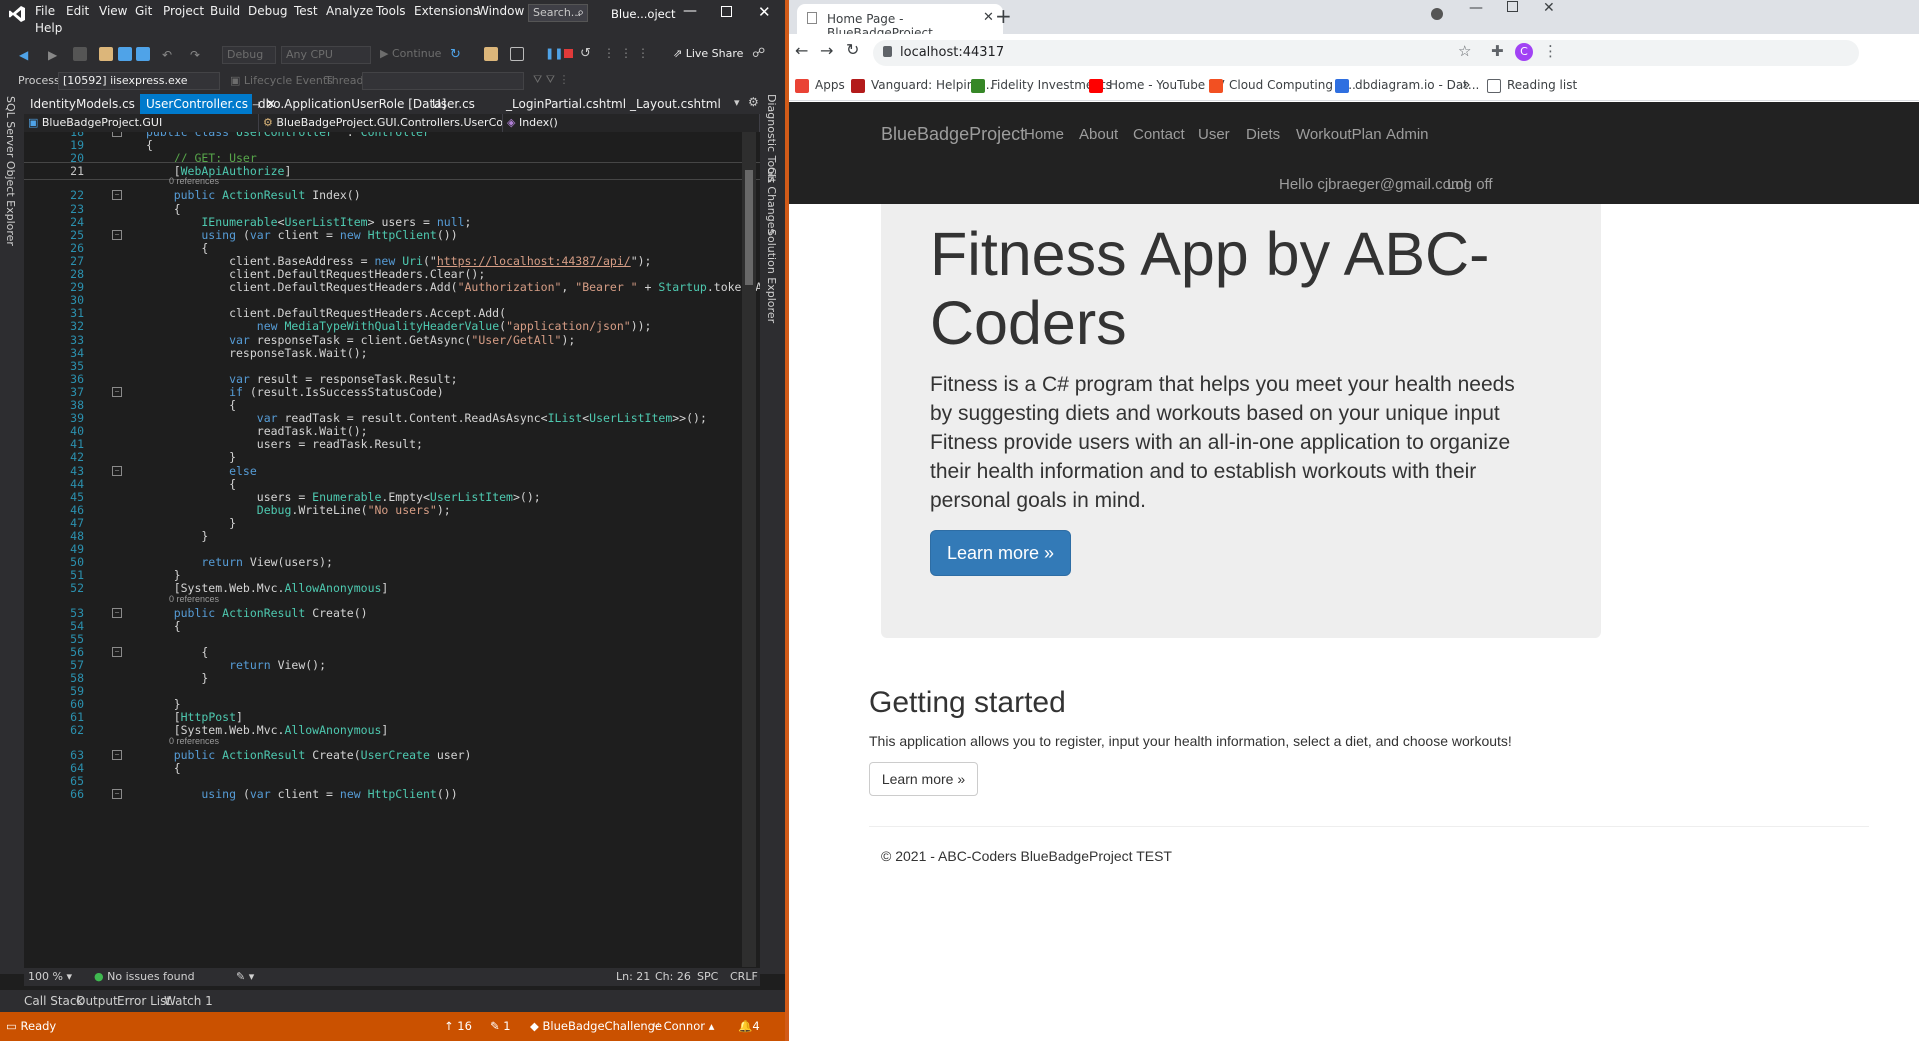  Describe the element at coordinates (141, 123) in the screenshot. I see `project-dropdown: ▣ BlueBadgeProject.GUI` at that location.